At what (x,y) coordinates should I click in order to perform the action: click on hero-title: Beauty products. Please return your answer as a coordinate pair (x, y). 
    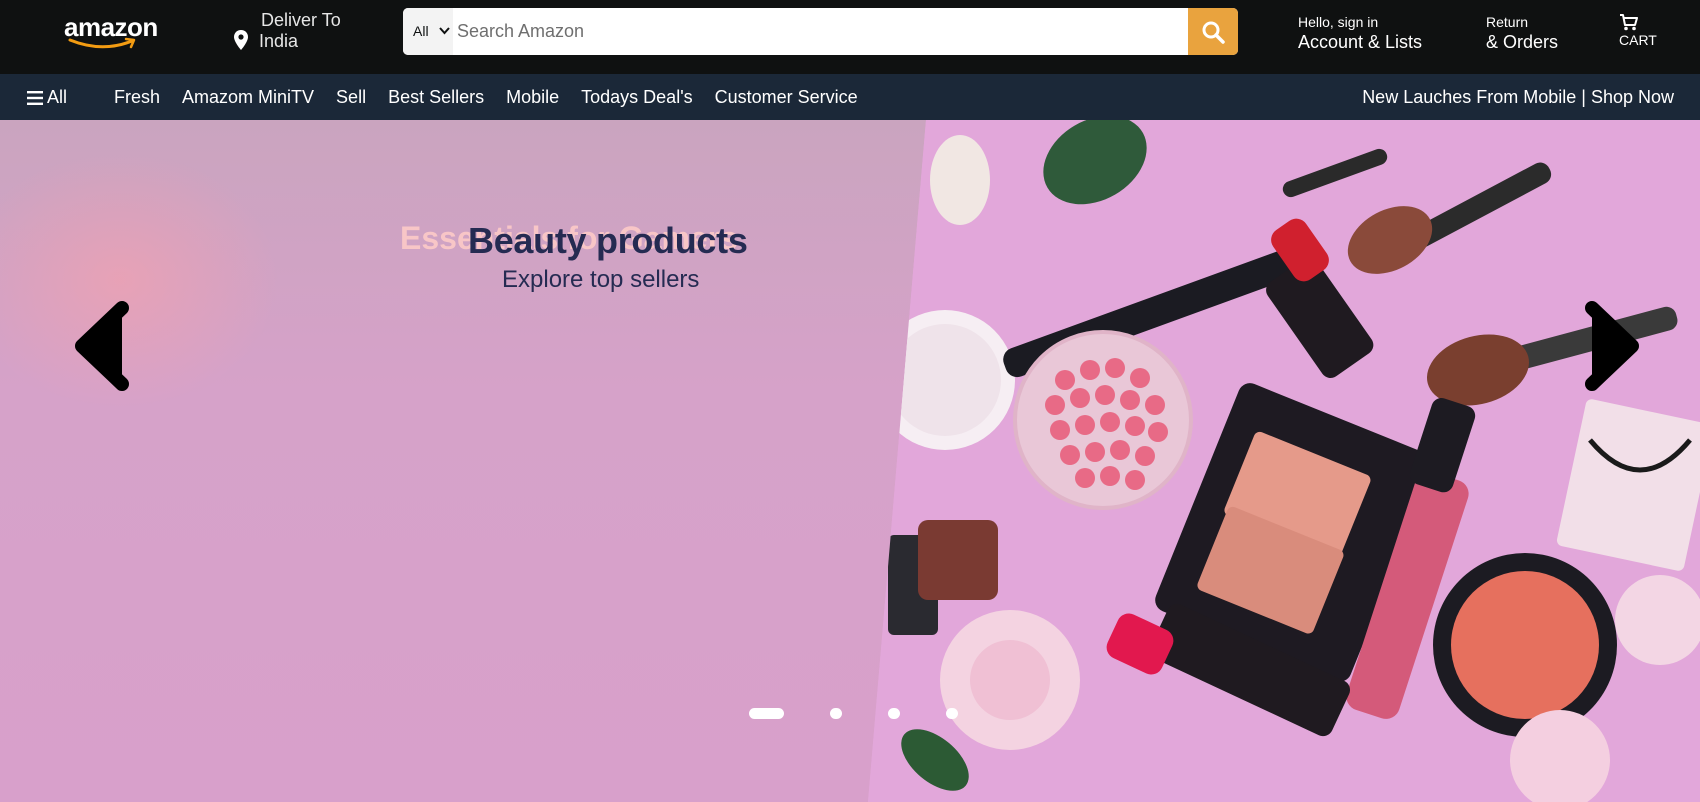
    Looking at the image, I should click on (608, 240).